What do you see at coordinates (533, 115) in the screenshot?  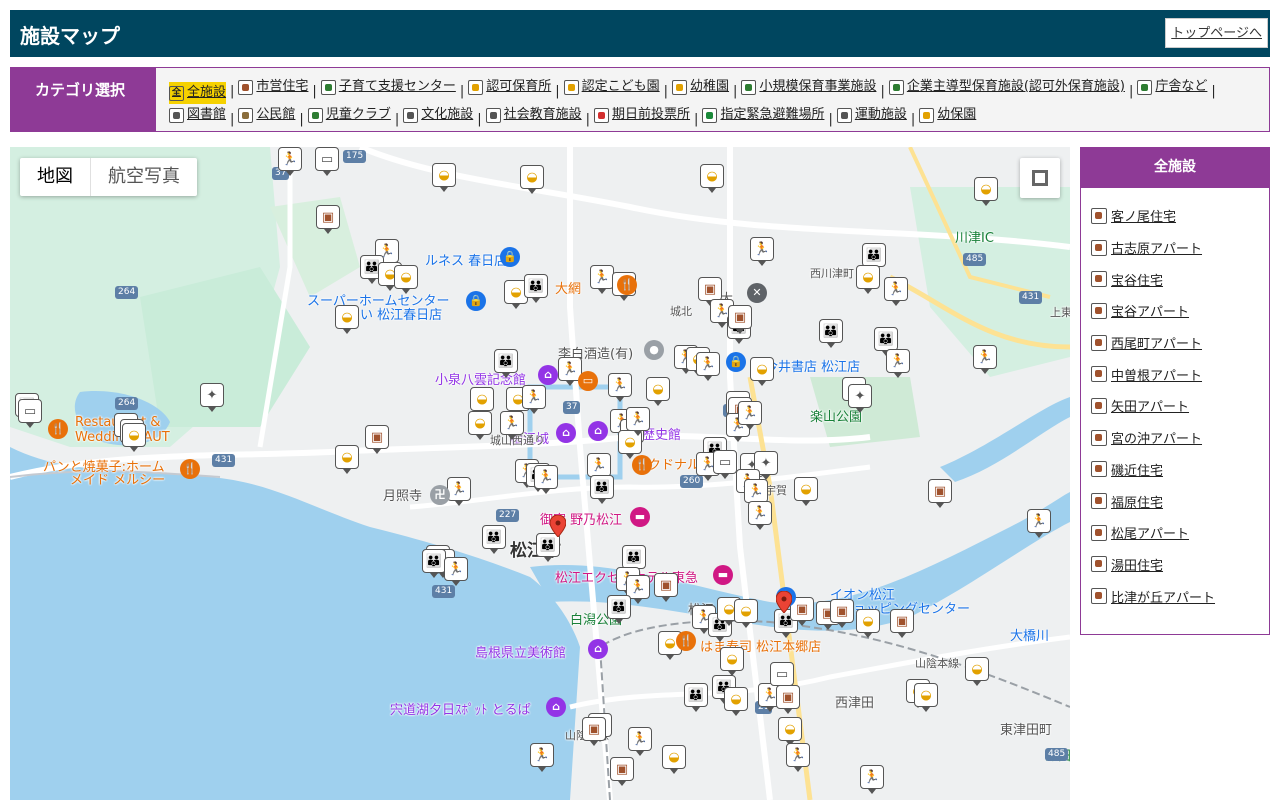 I see `category-item: 社会教育施設` at bounding box center [533, 115].